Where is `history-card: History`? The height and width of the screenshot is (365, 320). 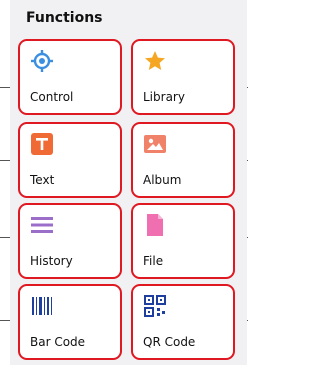 history-card: History is located at coordinates (70, 241).